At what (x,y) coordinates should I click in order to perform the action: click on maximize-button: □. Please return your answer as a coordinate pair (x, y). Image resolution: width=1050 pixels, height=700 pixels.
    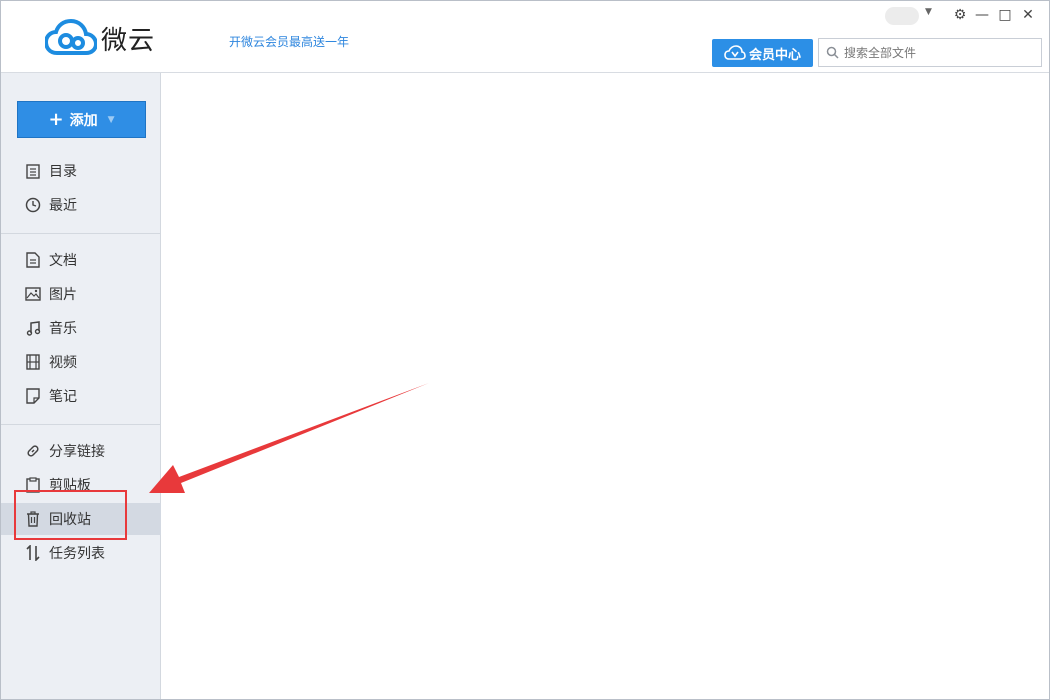
    Looking at the image, I should click on (1005, 15).